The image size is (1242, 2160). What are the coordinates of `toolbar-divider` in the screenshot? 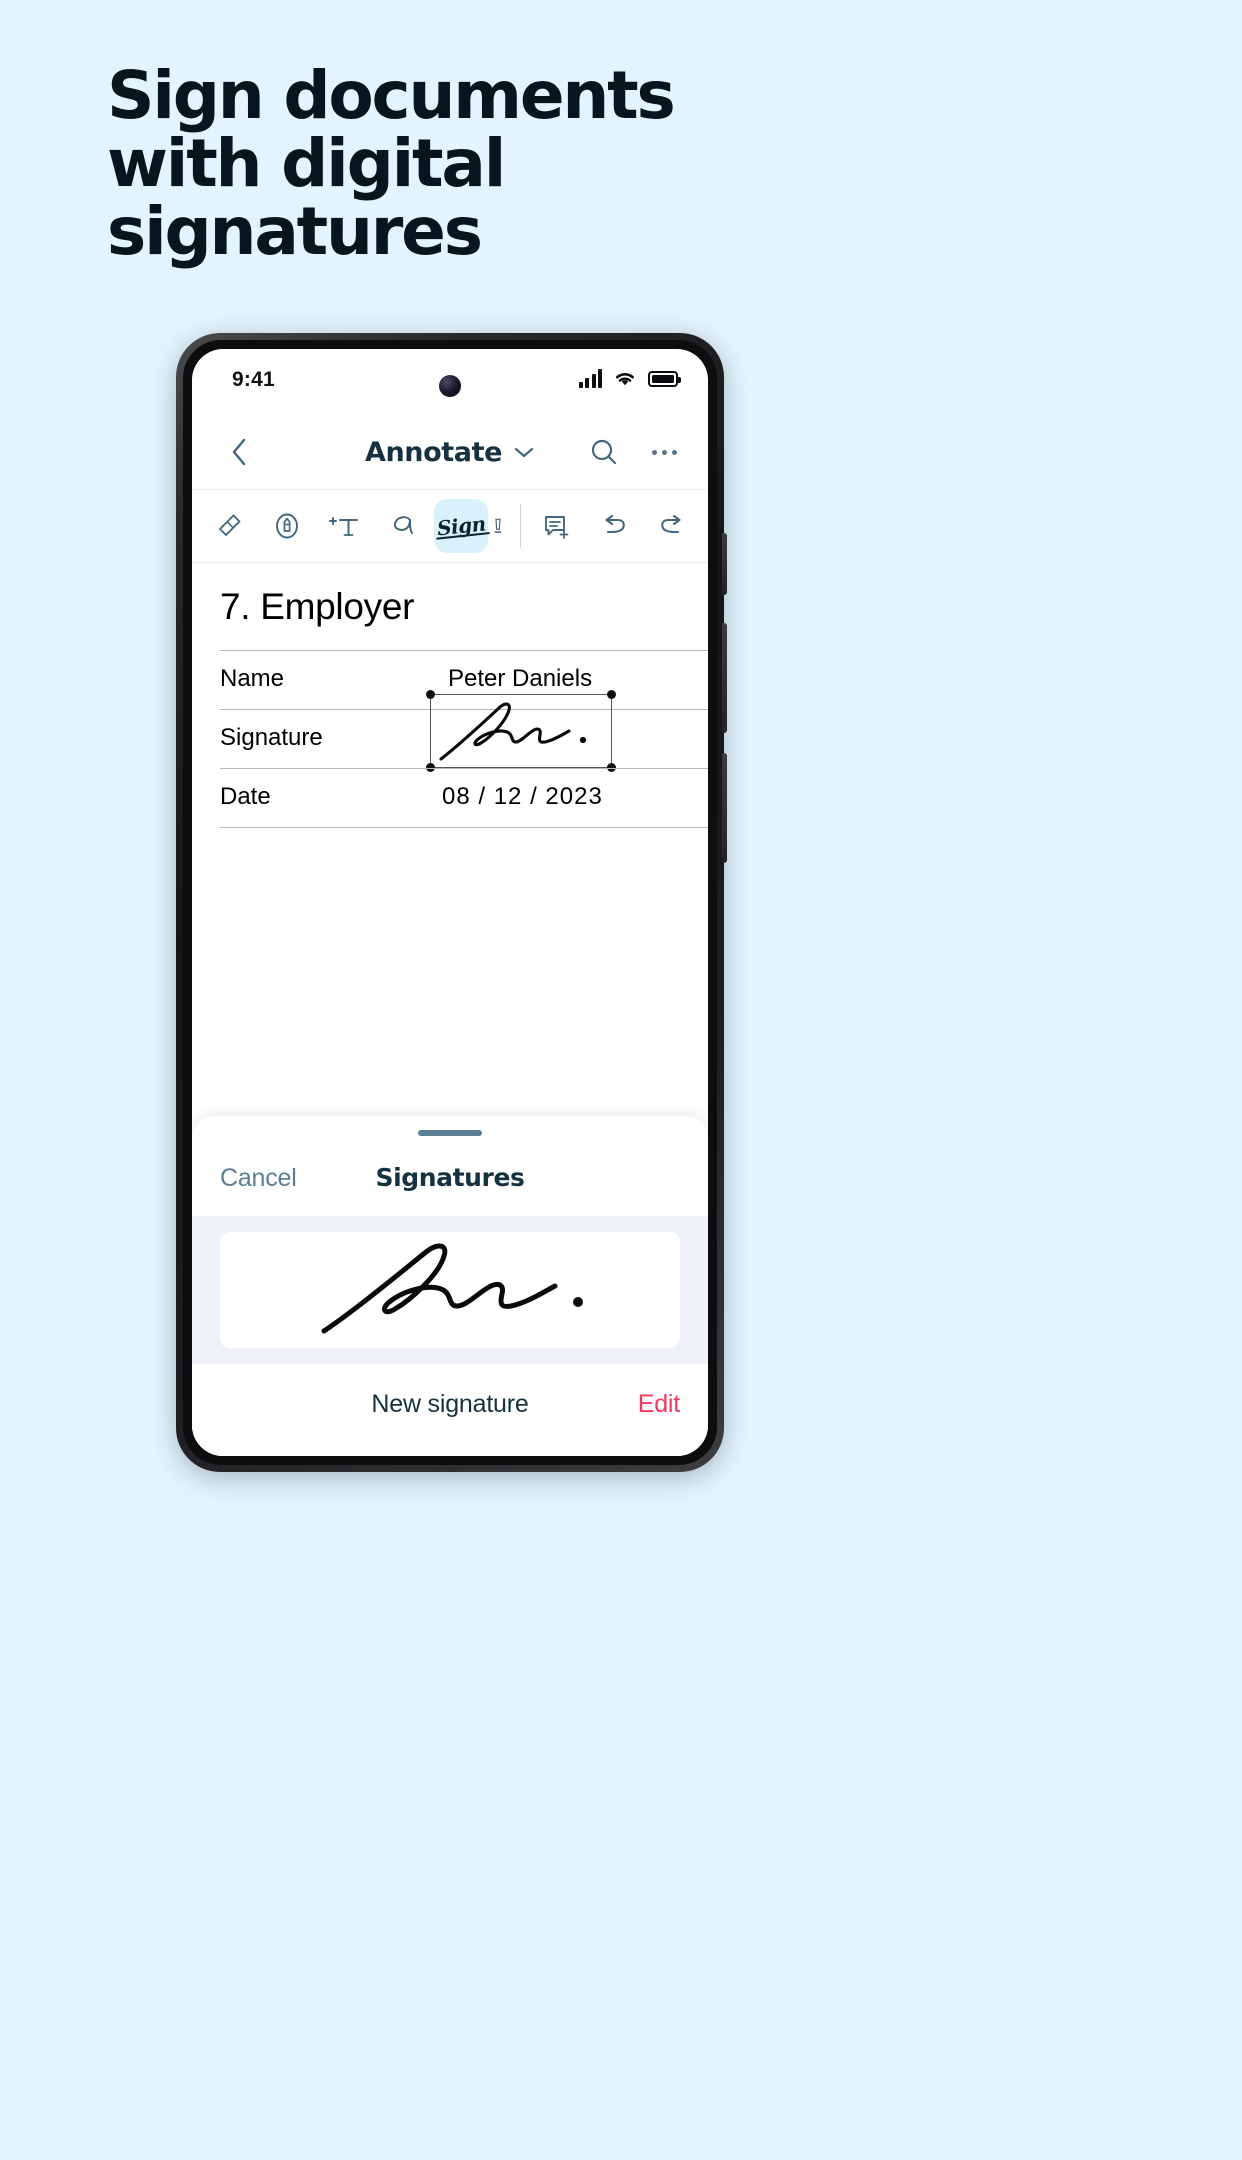 It's located at (520, 526).